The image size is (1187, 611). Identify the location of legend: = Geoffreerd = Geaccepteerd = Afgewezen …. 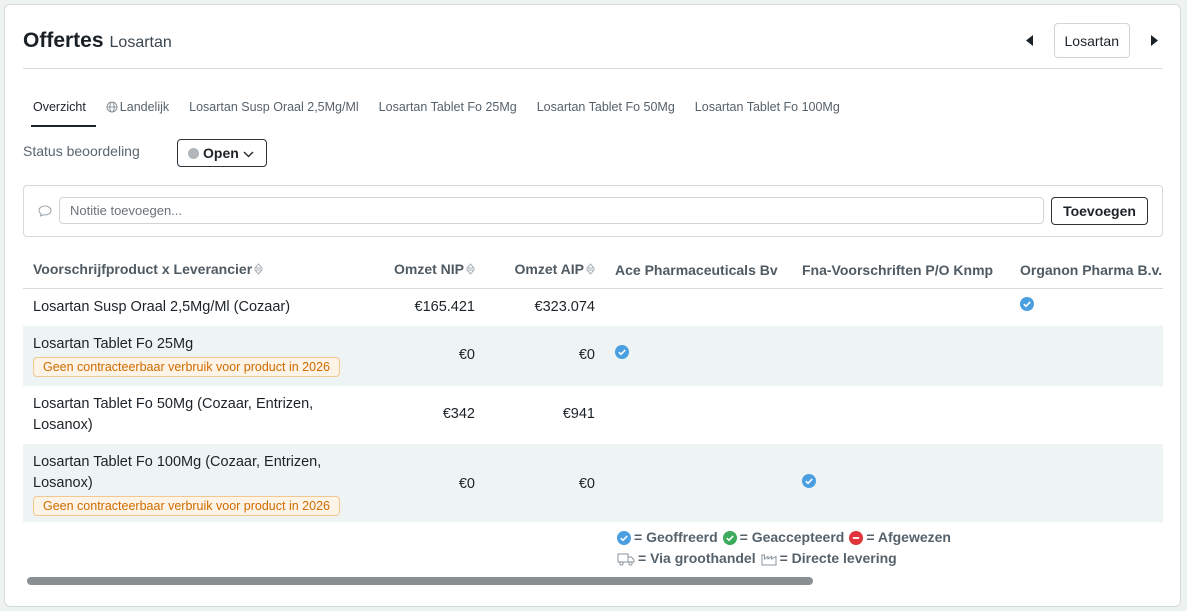
(784, 548).